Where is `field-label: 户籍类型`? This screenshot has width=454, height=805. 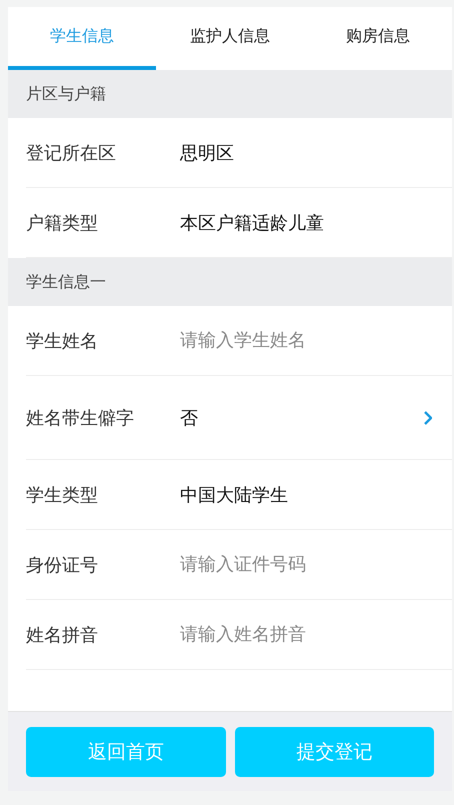 field-label: 户籍类型 is located at coordinates (62, 223).